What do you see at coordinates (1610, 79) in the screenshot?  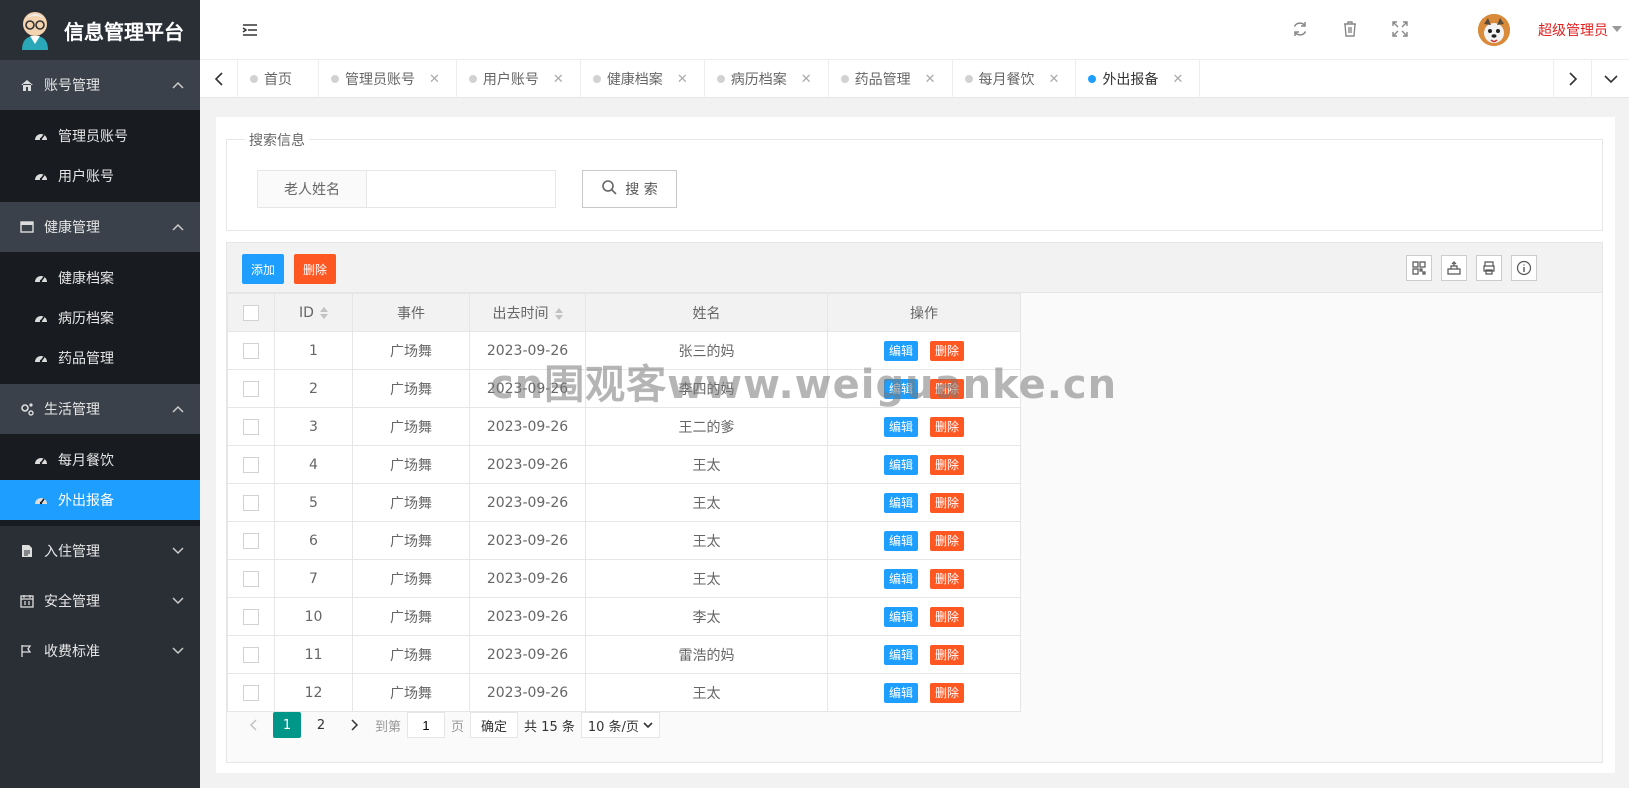 I see `tabs-menu-chevron-down-icon` at bounding box center [1610, 79].